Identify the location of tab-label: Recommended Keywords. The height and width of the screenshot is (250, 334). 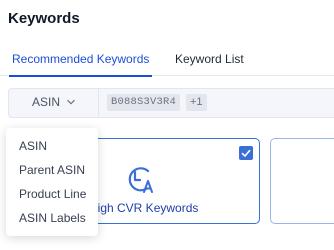
(81, 59).